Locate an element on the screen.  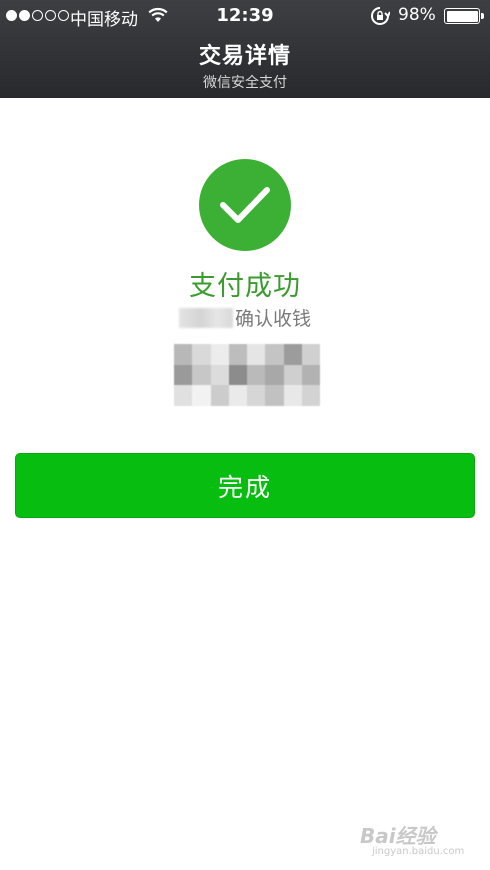
confirm-row: 确认收钱 is located at coordinates (245, 317).